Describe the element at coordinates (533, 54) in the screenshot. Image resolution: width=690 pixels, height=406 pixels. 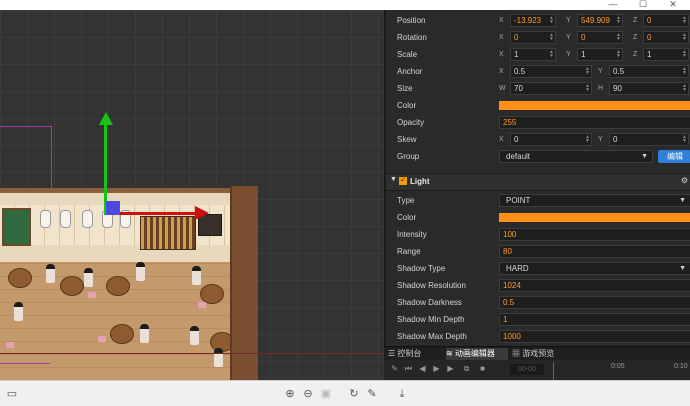
I see `scale-x-input: 1 ▲ ▼` at that location.